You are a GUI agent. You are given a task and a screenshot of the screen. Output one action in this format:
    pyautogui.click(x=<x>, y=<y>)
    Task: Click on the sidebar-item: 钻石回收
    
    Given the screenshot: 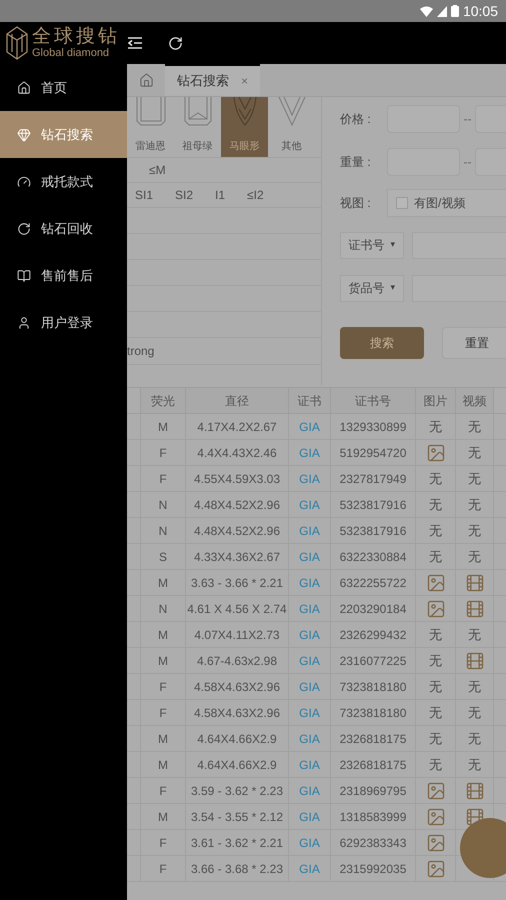 What is the action you would take?
    pyautogui.click(x=63, y=228)
    